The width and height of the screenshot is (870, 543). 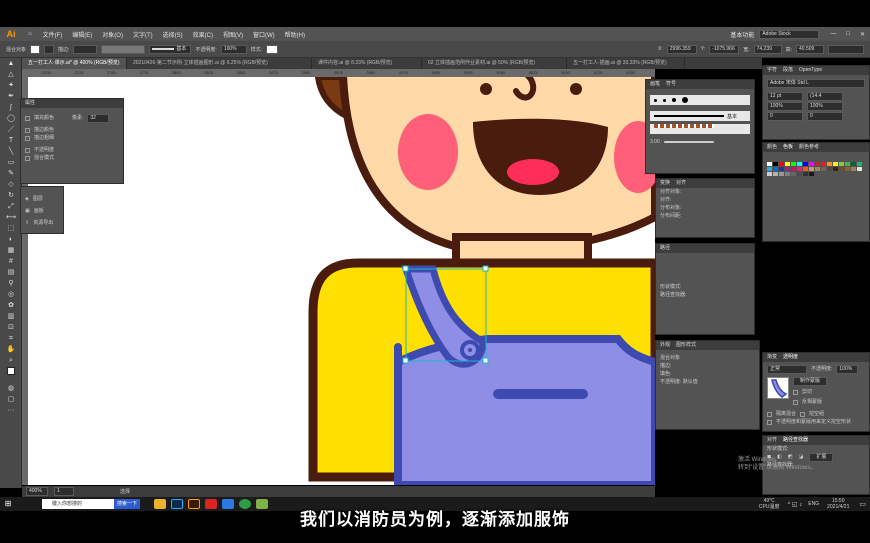 I want to click on tab-document-5: 五一打工人·插画.ai @ 33.33% (RGB/预览), so click(x=626, y=63).